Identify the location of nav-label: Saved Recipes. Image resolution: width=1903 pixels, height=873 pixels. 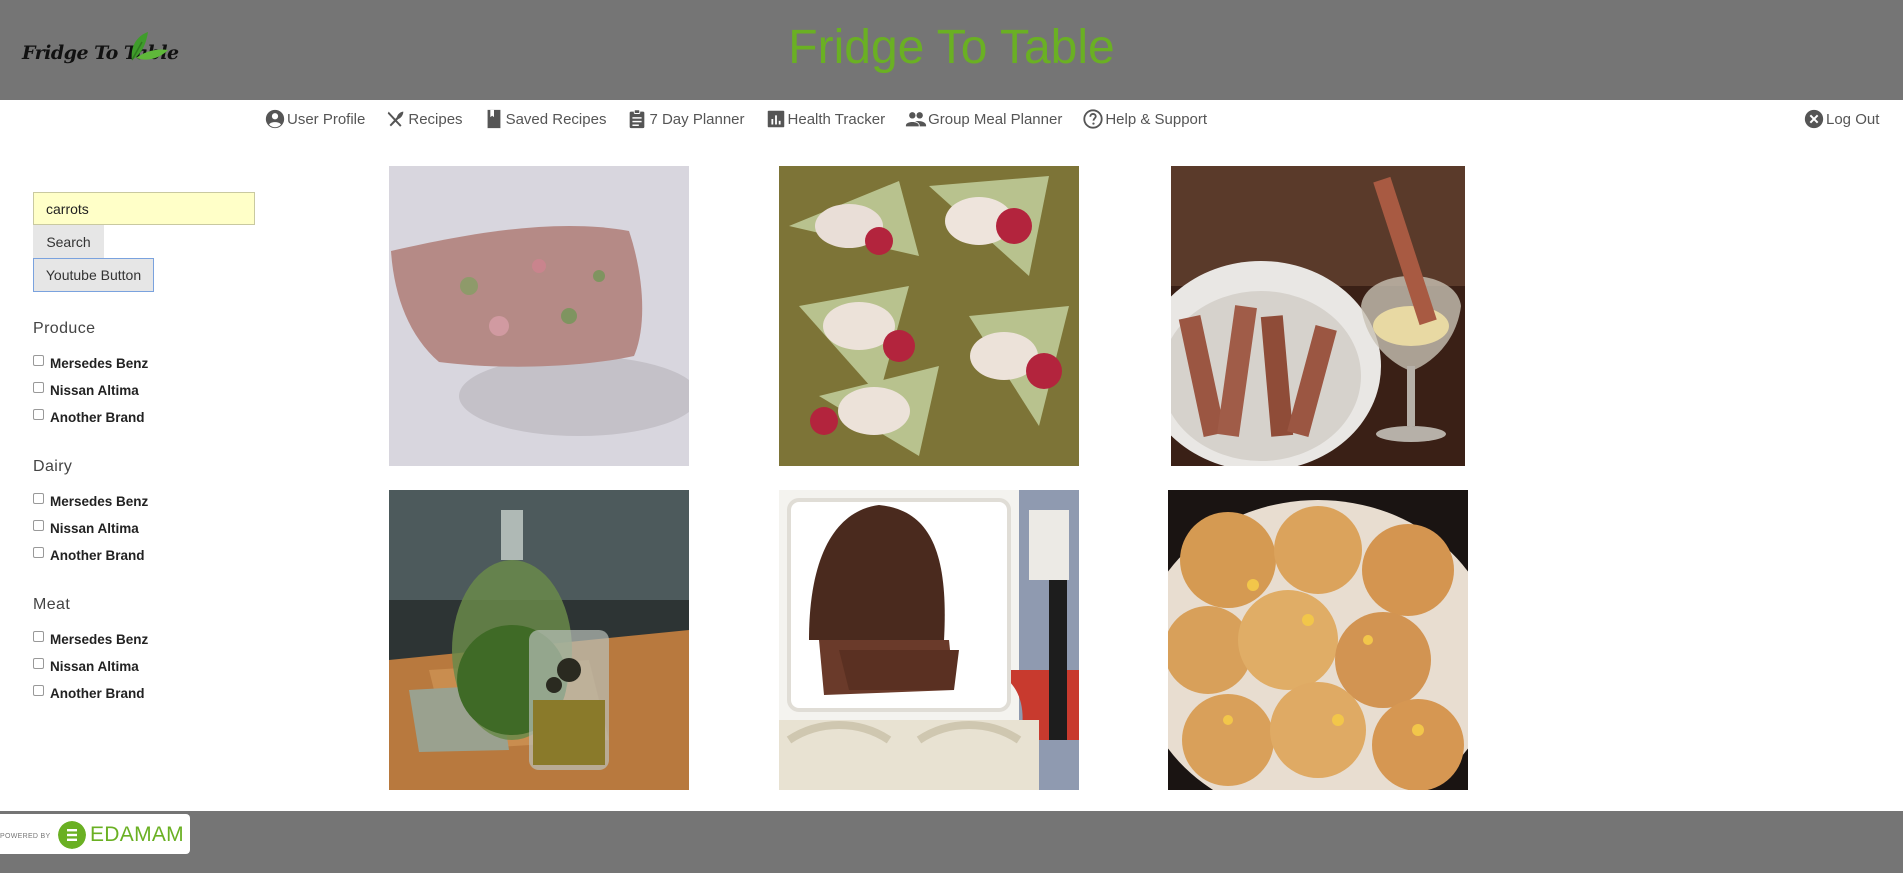
(556, 119).